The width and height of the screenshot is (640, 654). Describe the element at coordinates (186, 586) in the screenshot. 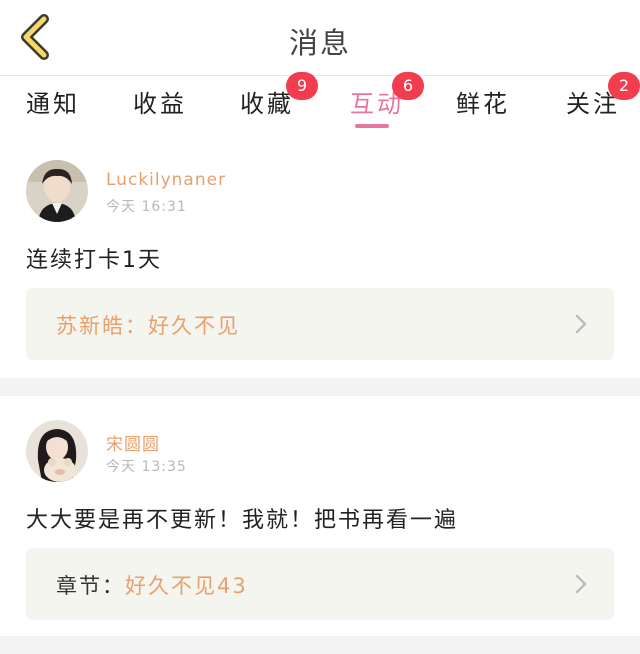

I see `reply-message: 好久不见43` at that location.